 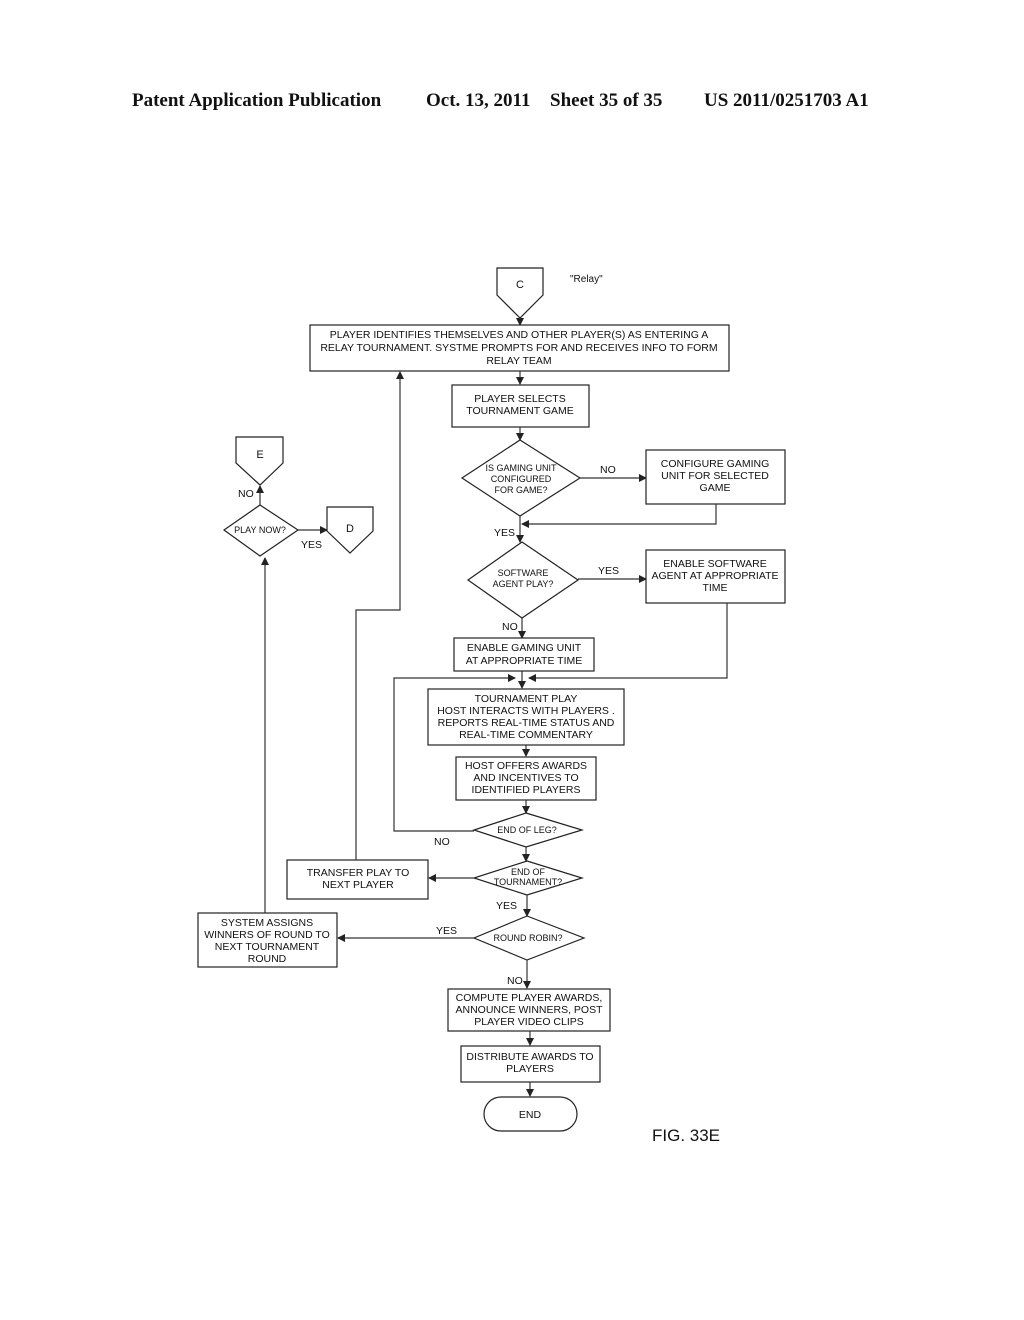 What do you see at coordinates (586, 279) in the screenshot?
I see `figure-subtitle: "Relay"` at bounding box center [586, 279].